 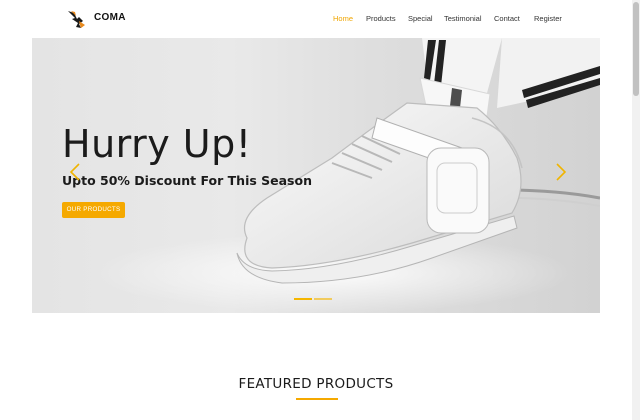 What do you see at coordinates (317, 399) in the screenshot?
I see `heading-underline` at bounding box center [317, 399].